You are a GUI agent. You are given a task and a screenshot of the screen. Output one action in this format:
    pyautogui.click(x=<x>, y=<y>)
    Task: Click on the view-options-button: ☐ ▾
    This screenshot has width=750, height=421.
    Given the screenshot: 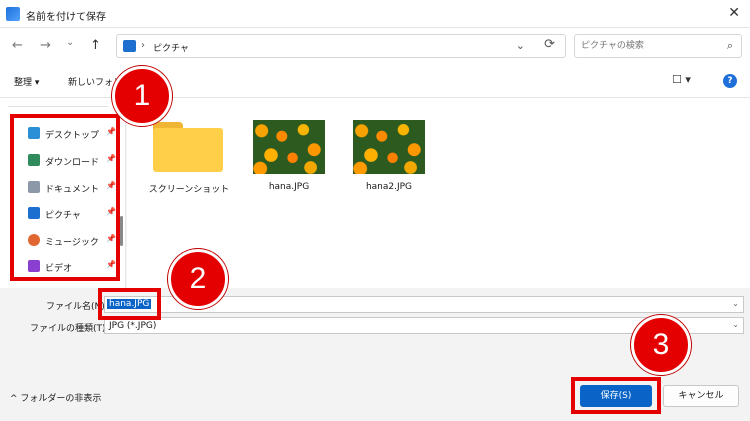 What is the action you would take?
    pyautogui.click(x=681, y=79)
    